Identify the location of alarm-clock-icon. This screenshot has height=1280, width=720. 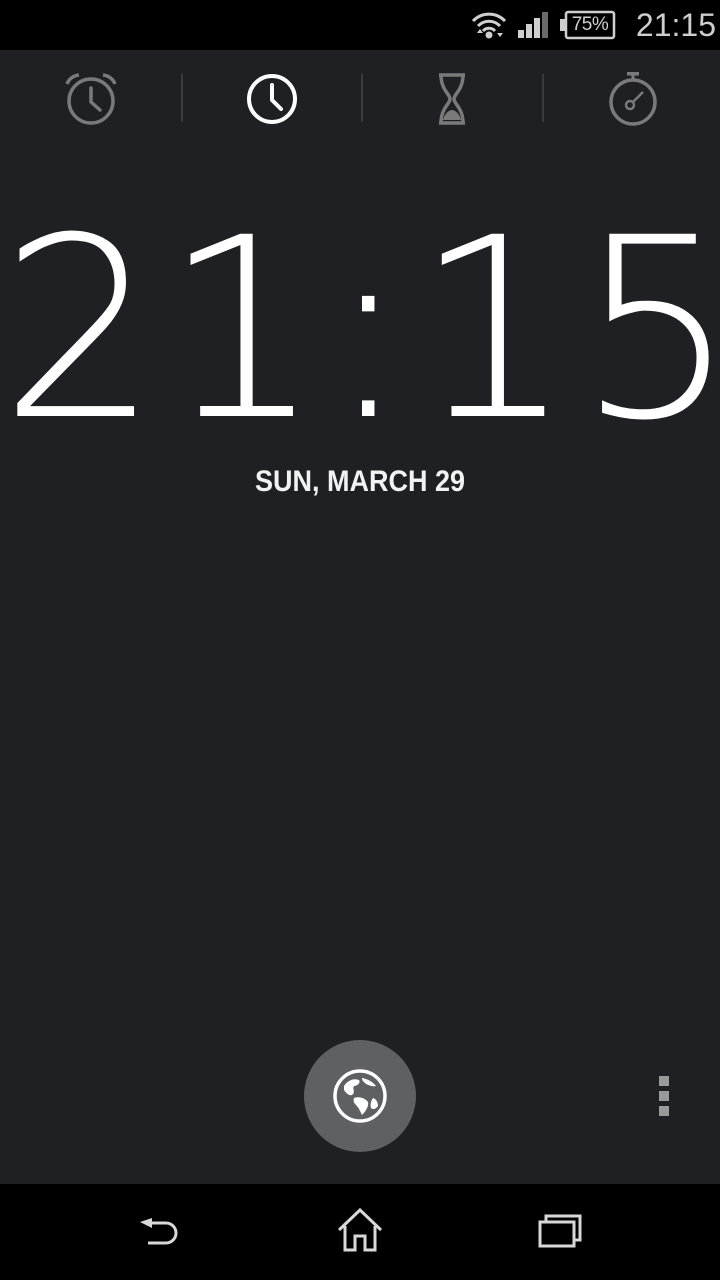
(91, 99).